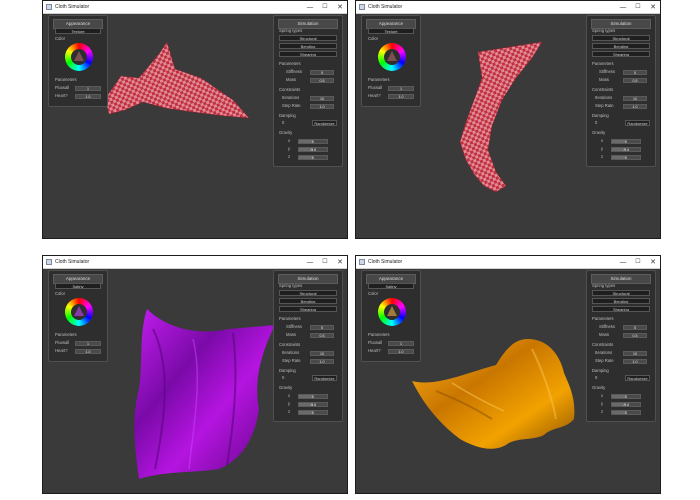 The height and width of the screenshot is (500, 700). What do you see at coordinates (72, 262) in the screenshot?
I see `window-title: Cloth Simulator` at bounding box center [72, 262].